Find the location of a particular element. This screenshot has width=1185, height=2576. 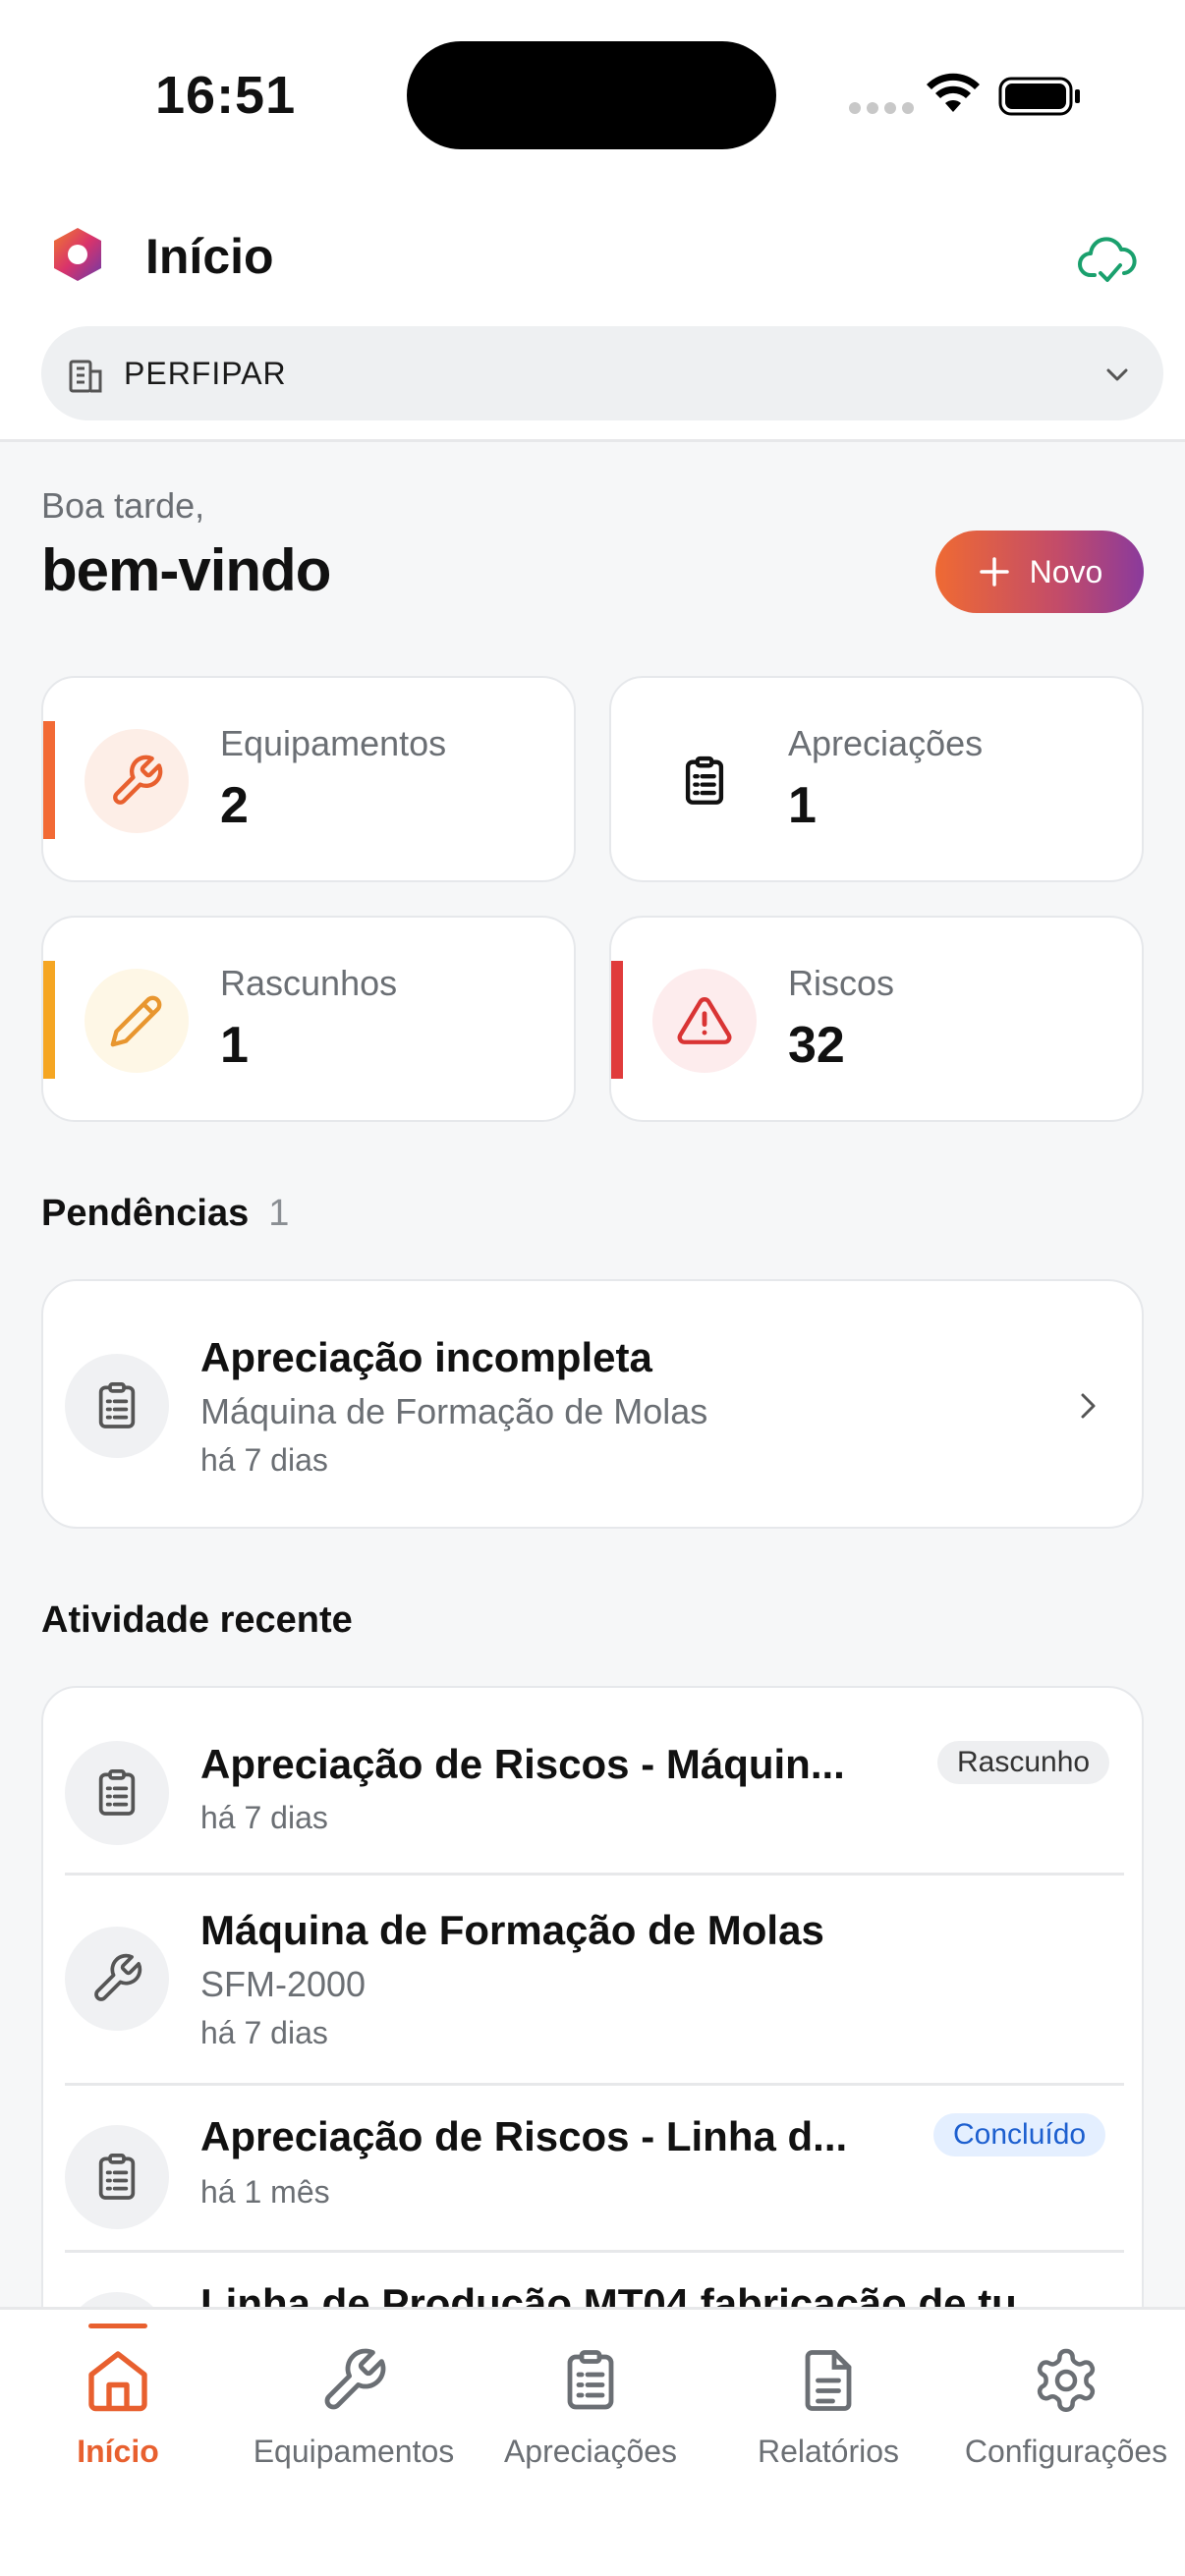

tab-label: Início is located at coordinates (118, 2451).